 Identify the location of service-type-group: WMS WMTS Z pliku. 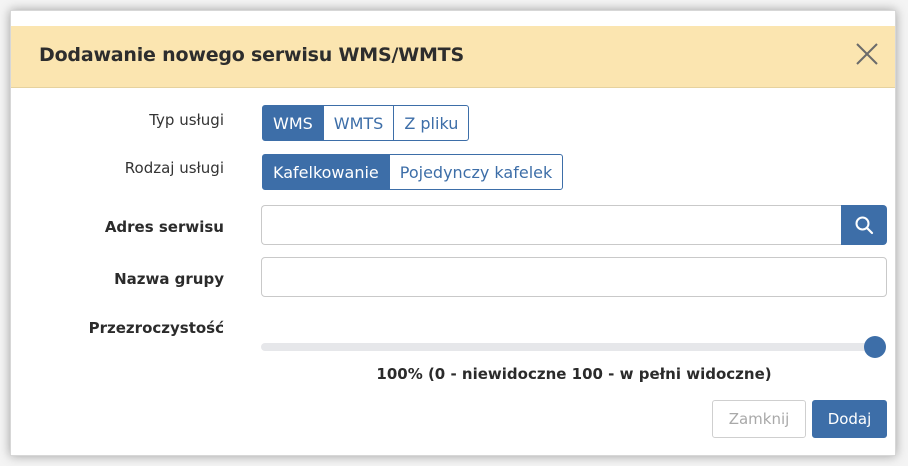
(366, 123).